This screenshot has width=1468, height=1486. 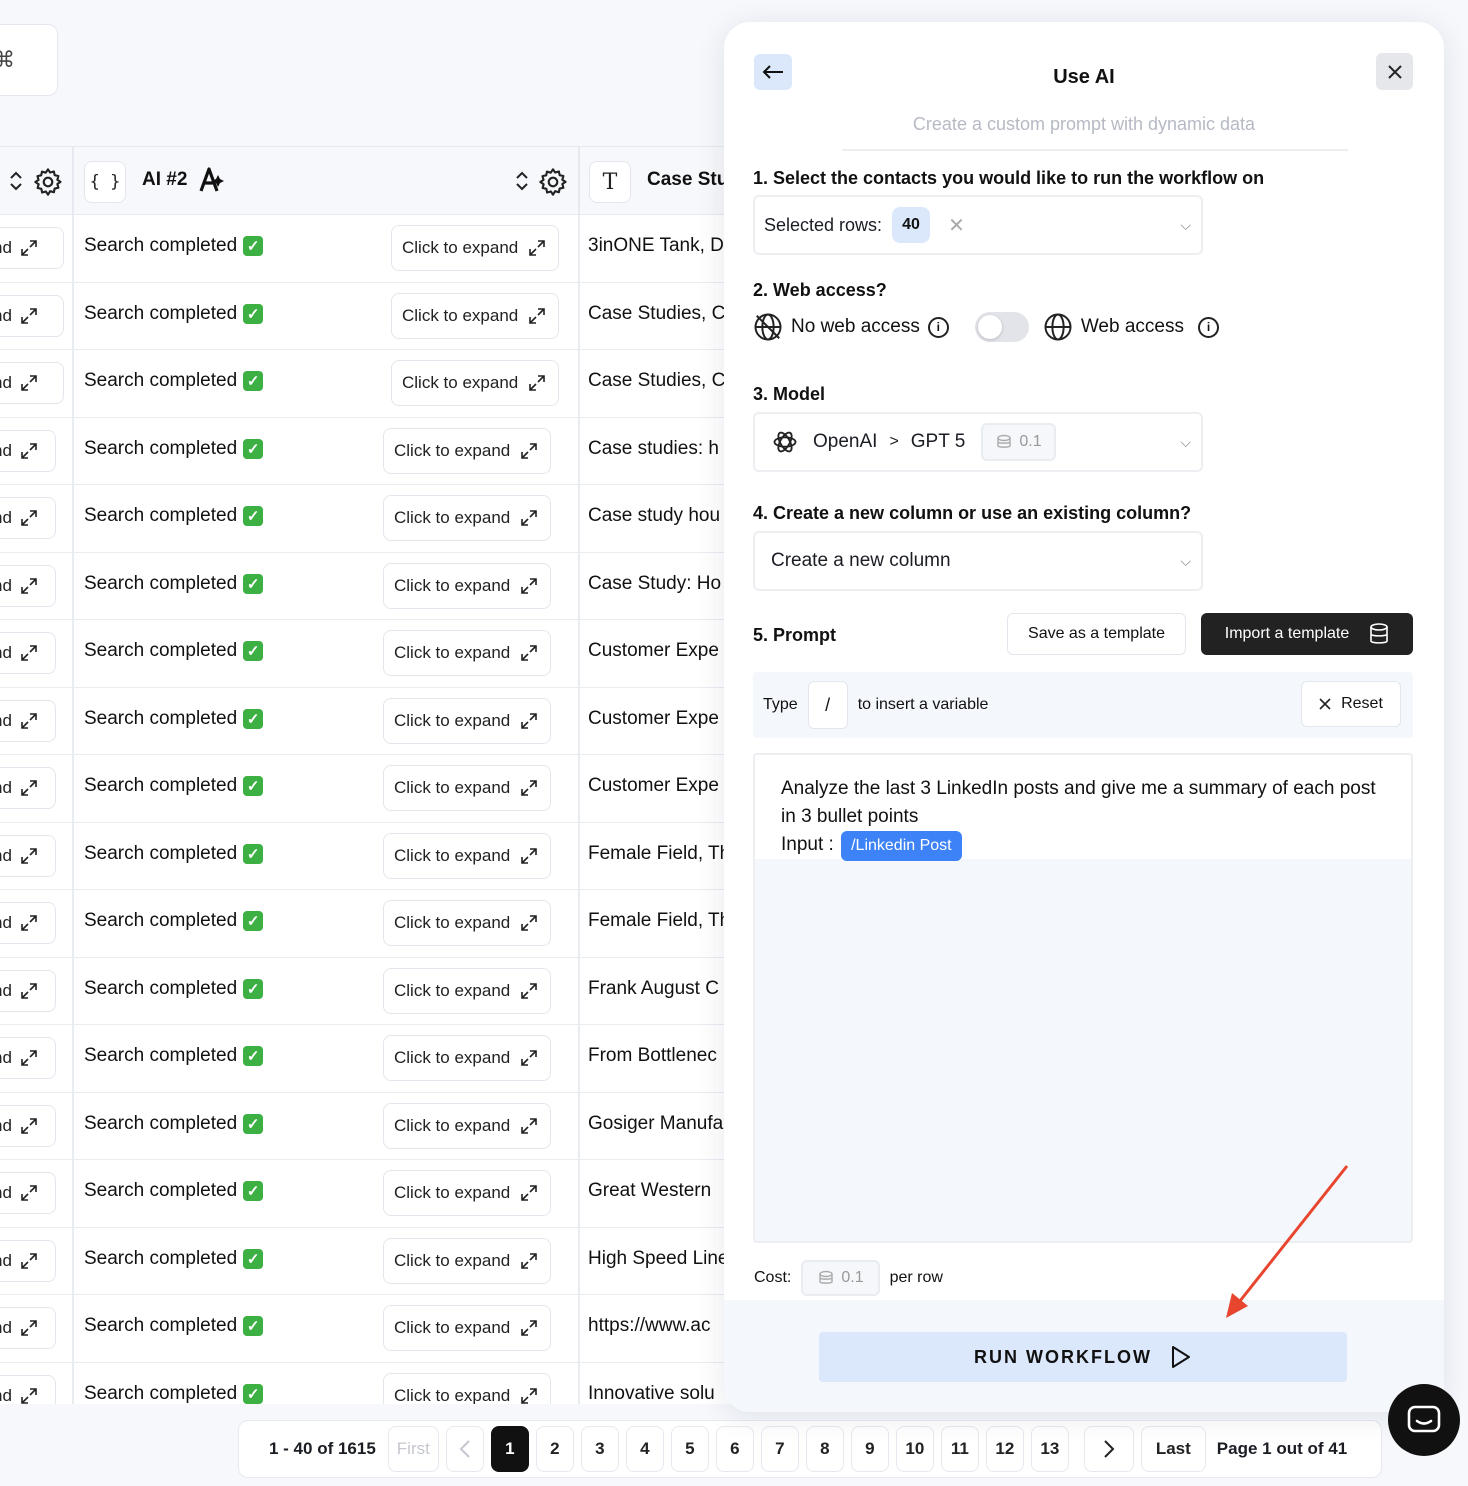 What do you see at coordinates (689, 1449) in the screenshot?
I see `page-button: 5` at bounding box center [689, 1449].